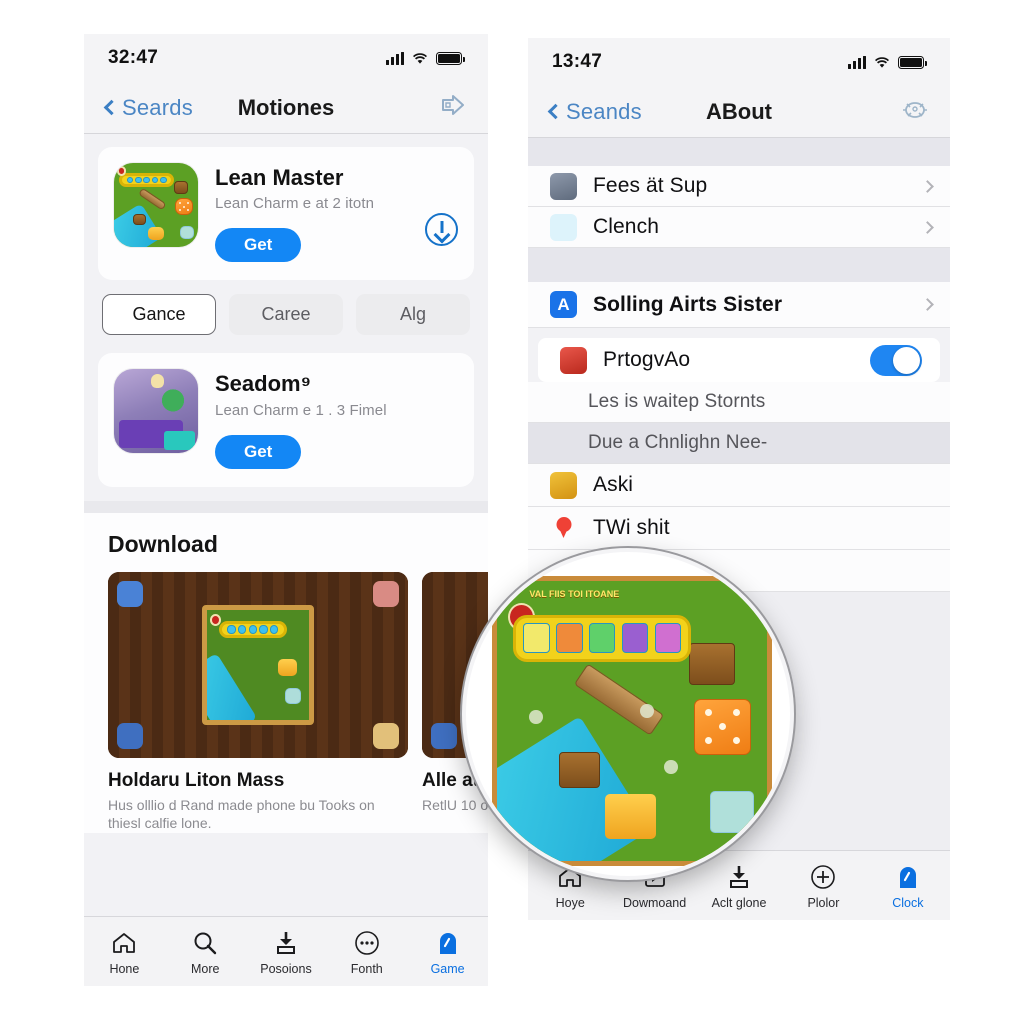  I want to click on tab-posoions: Posoions, so click(286, 952).